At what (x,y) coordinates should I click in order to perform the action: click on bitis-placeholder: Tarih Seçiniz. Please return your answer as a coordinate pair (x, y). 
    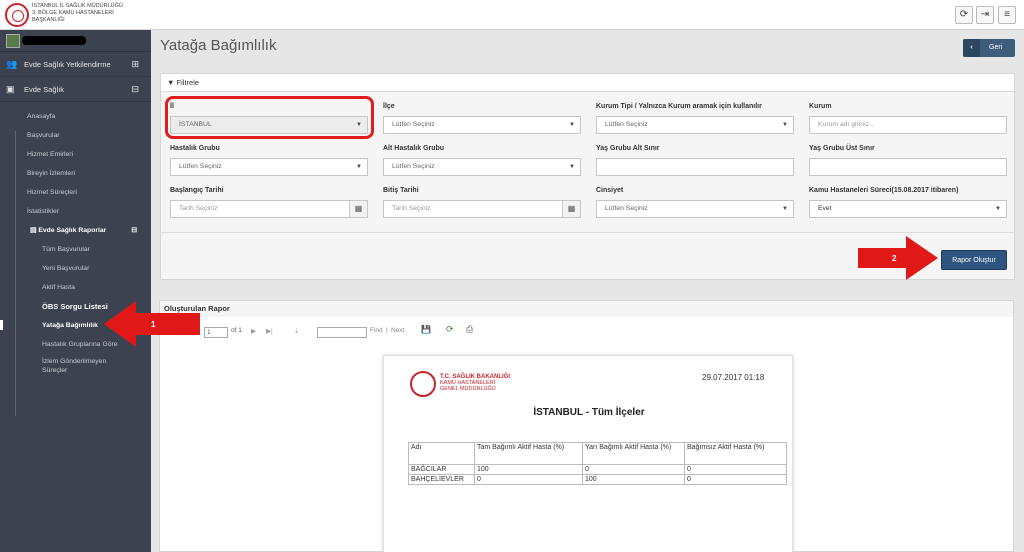
    Looking at the image, I should click on (411, 208).